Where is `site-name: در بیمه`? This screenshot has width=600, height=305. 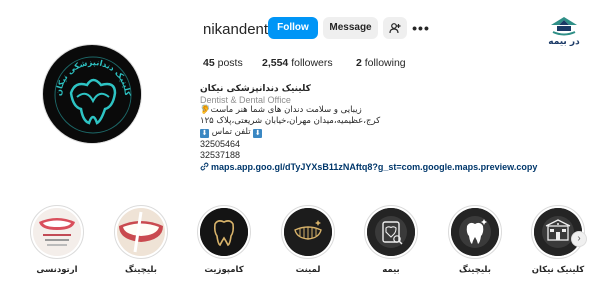
site-name: در بیمه is located at coordinates (564, 42).